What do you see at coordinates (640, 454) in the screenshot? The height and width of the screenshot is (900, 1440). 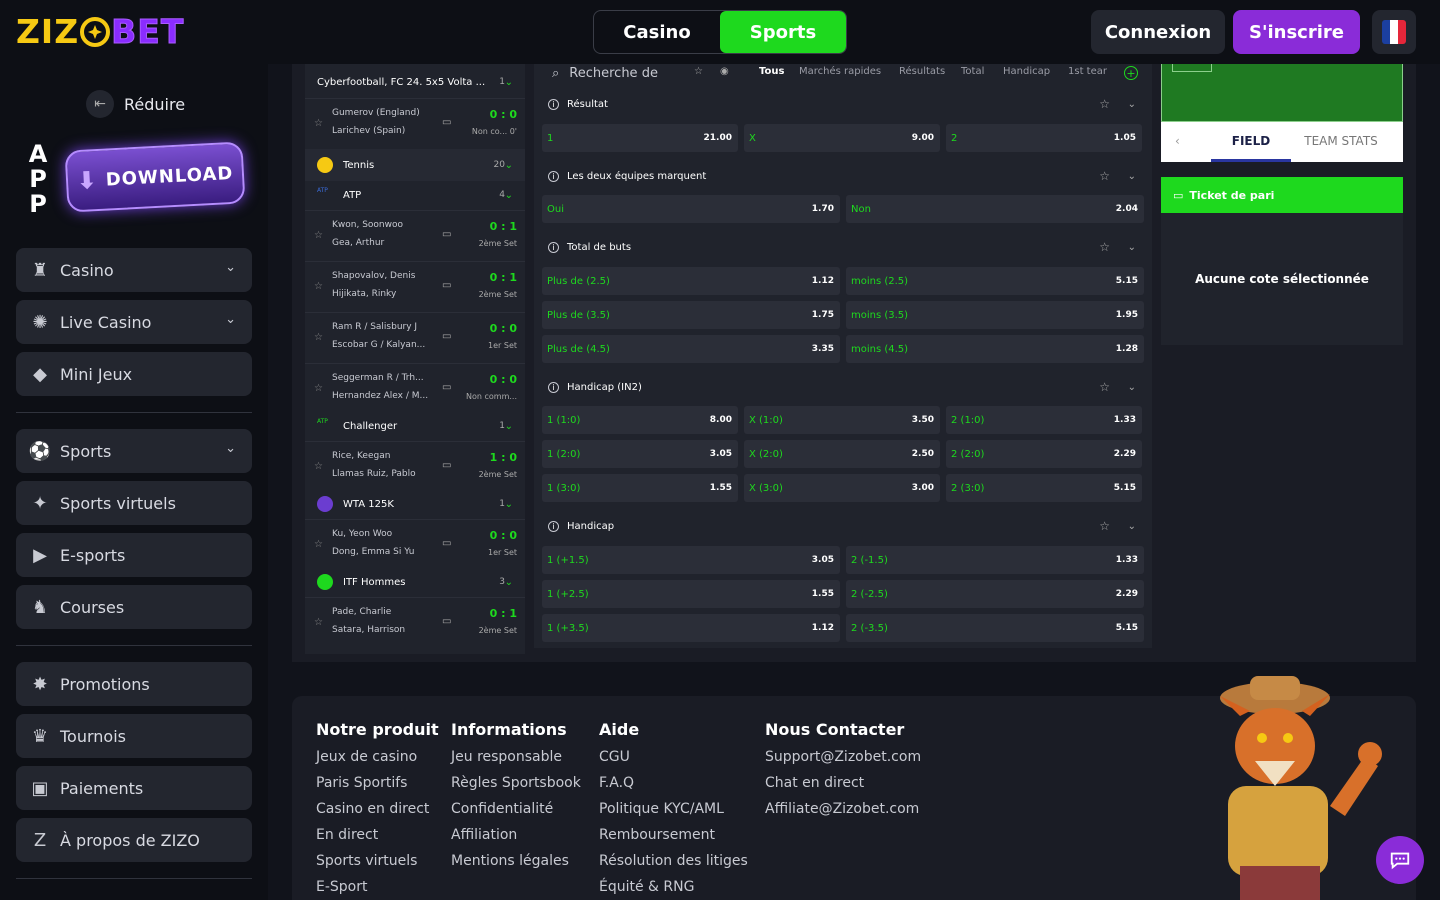 I see `odds-button: 1 (2:0) 3.05` at bounding box center [640, 454].